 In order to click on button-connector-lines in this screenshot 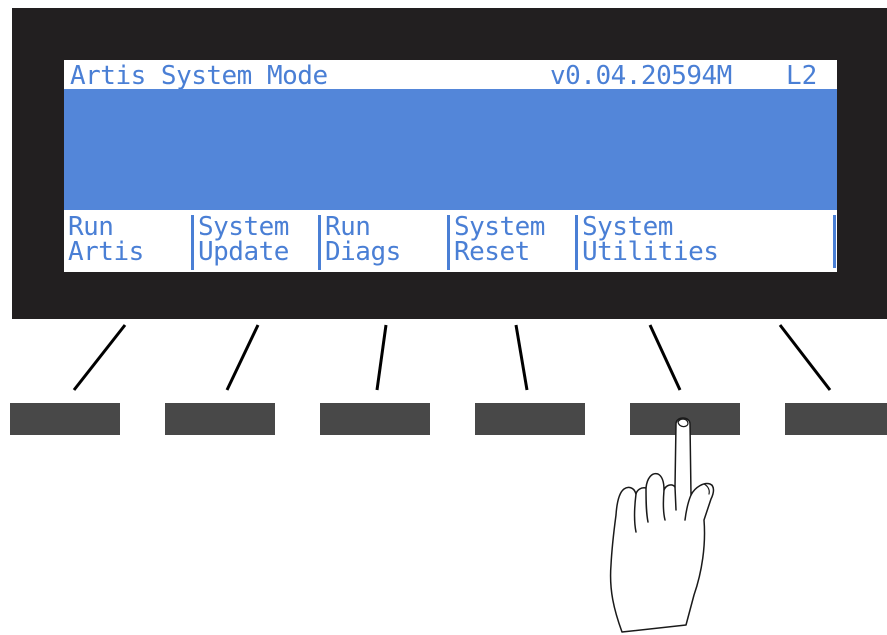, I will do `click(452, 357)`.